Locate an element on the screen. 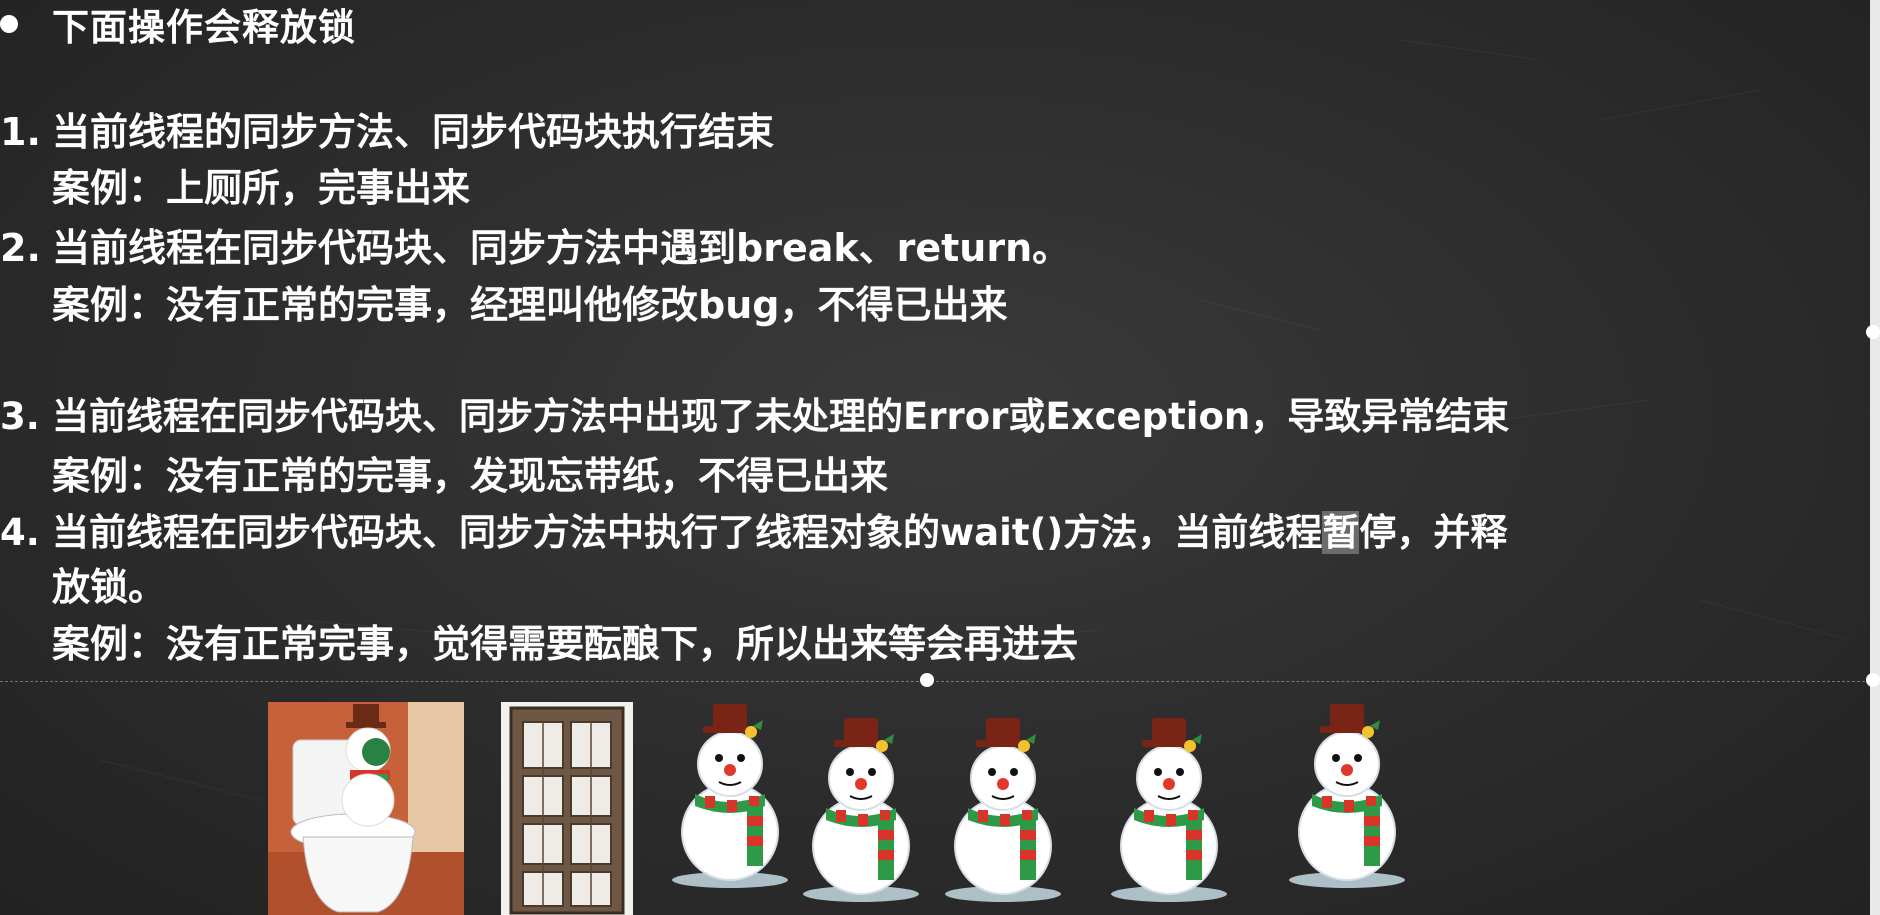  item-4-example: 案例：没有正常完事，觉得需要酝酿下，所以出来等会再进去 is located at coordinates (565, 644).